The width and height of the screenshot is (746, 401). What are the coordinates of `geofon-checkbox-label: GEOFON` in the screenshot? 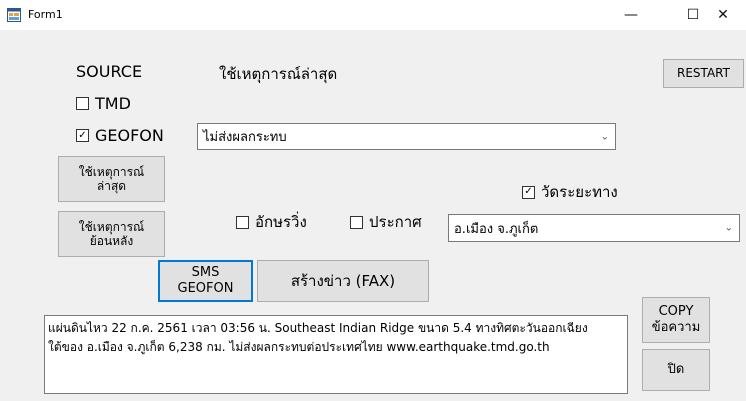 It's located at (129, 135).